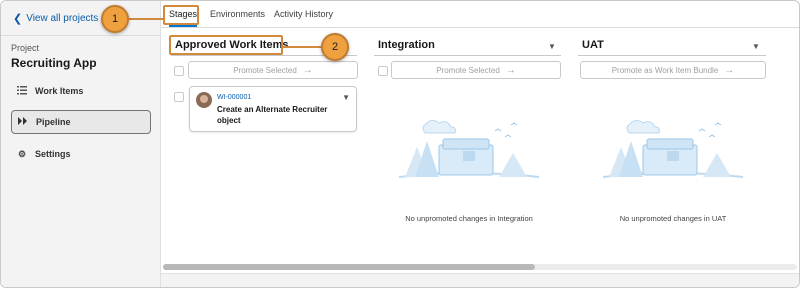 This screenshot has width=800, height=288. I want to click on empty-state-message: No unpromoted changes in UAT, so click(673, 218).